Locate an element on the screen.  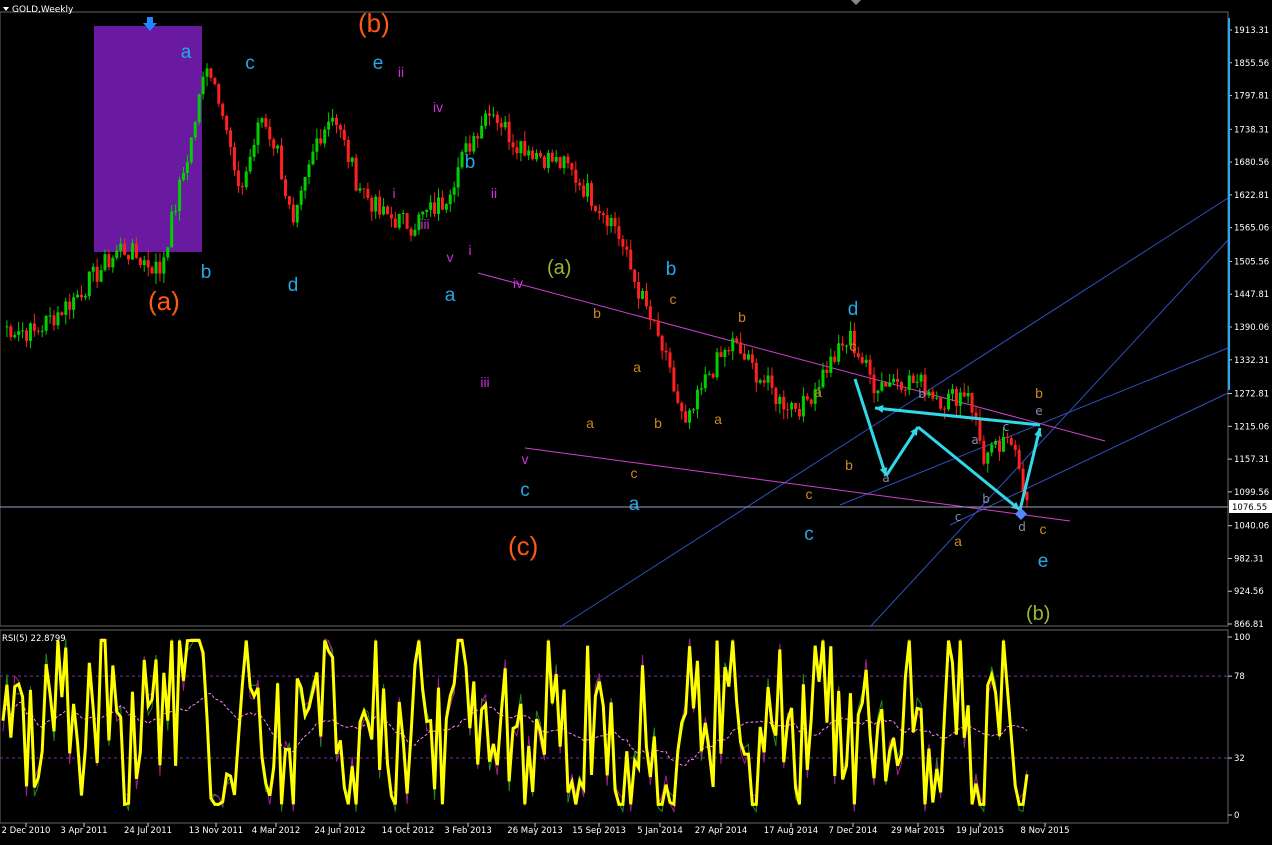
rsi-tick-label: 78 is located at coordinates (1239, 677).